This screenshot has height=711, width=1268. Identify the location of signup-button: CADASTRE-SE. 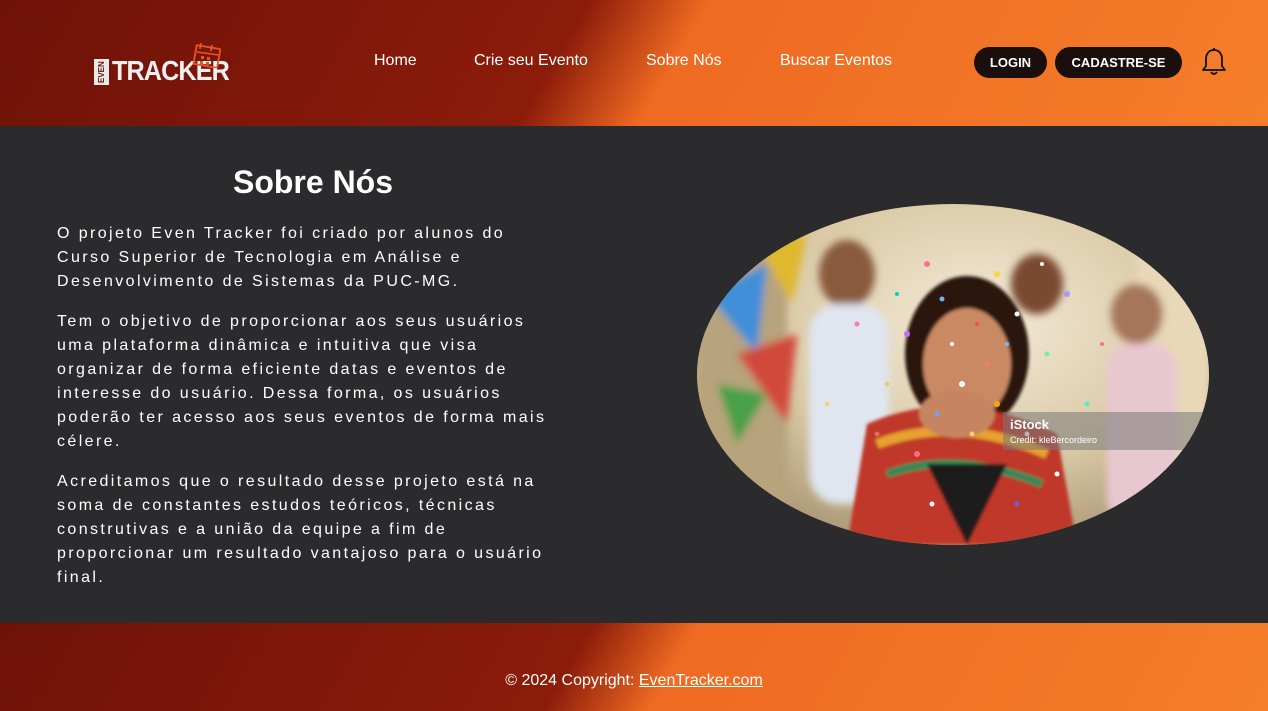
(1118, 62).